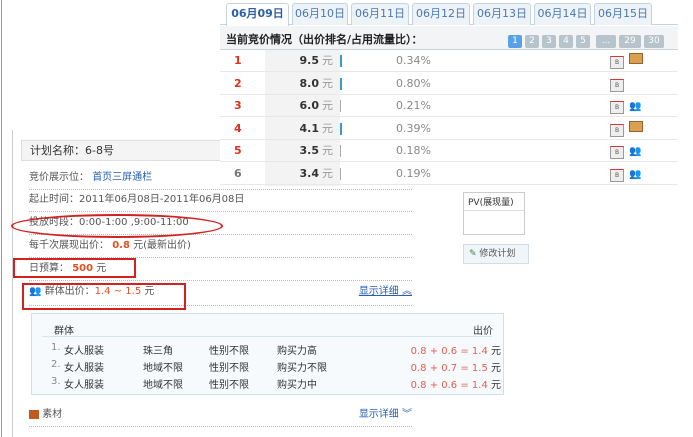 Image resolution: width=693 pixels, height=437 pixels. I want to click on bid-row: 5 3.5 元 0.18% B 👥, so click(449, 151).